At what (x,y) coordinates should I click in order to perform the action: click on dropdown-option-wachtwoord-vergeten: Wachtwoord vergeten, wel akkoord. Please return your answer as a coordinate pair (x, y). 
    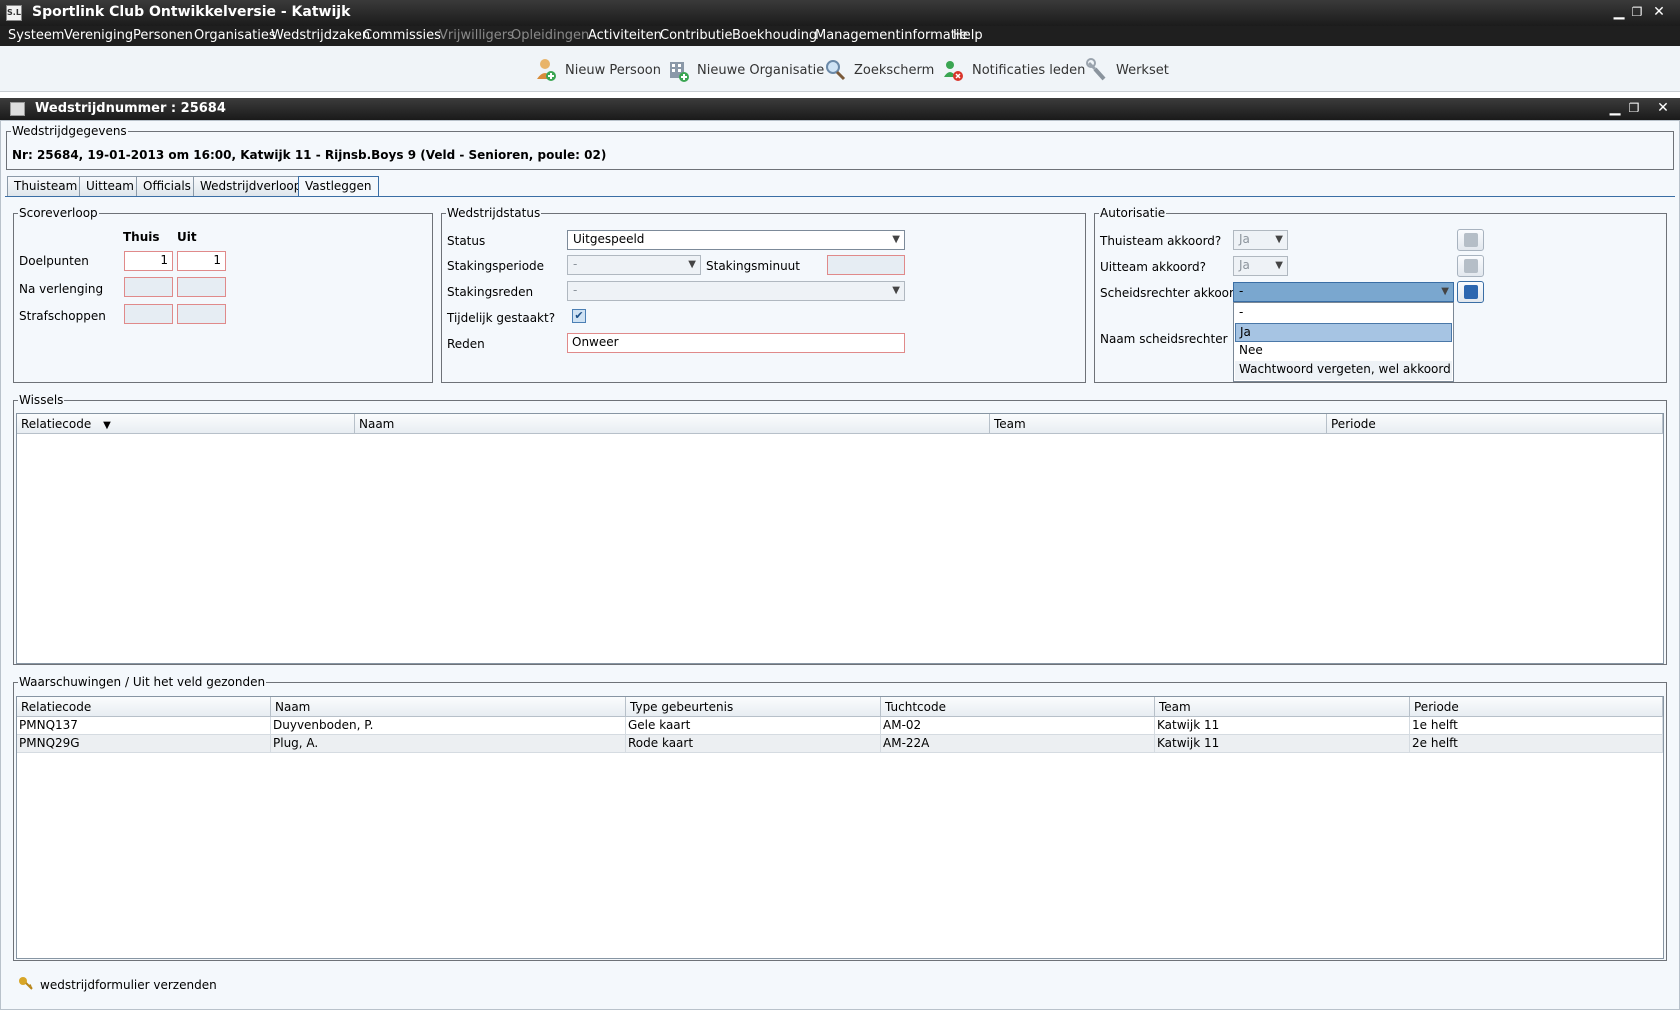
    Looking at the image, I should click on (1343, 370).